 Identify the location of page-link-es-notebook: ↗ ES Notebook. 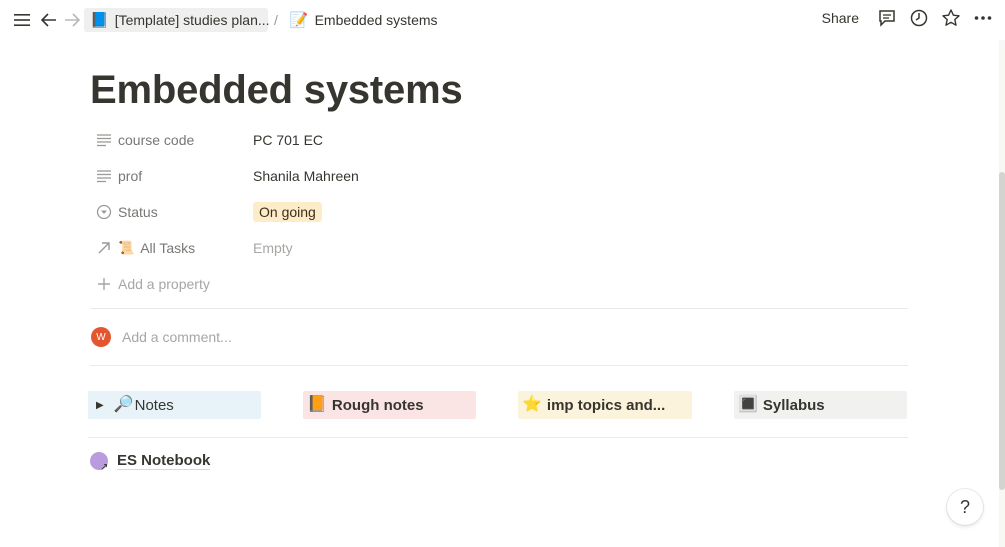
(150, 461).